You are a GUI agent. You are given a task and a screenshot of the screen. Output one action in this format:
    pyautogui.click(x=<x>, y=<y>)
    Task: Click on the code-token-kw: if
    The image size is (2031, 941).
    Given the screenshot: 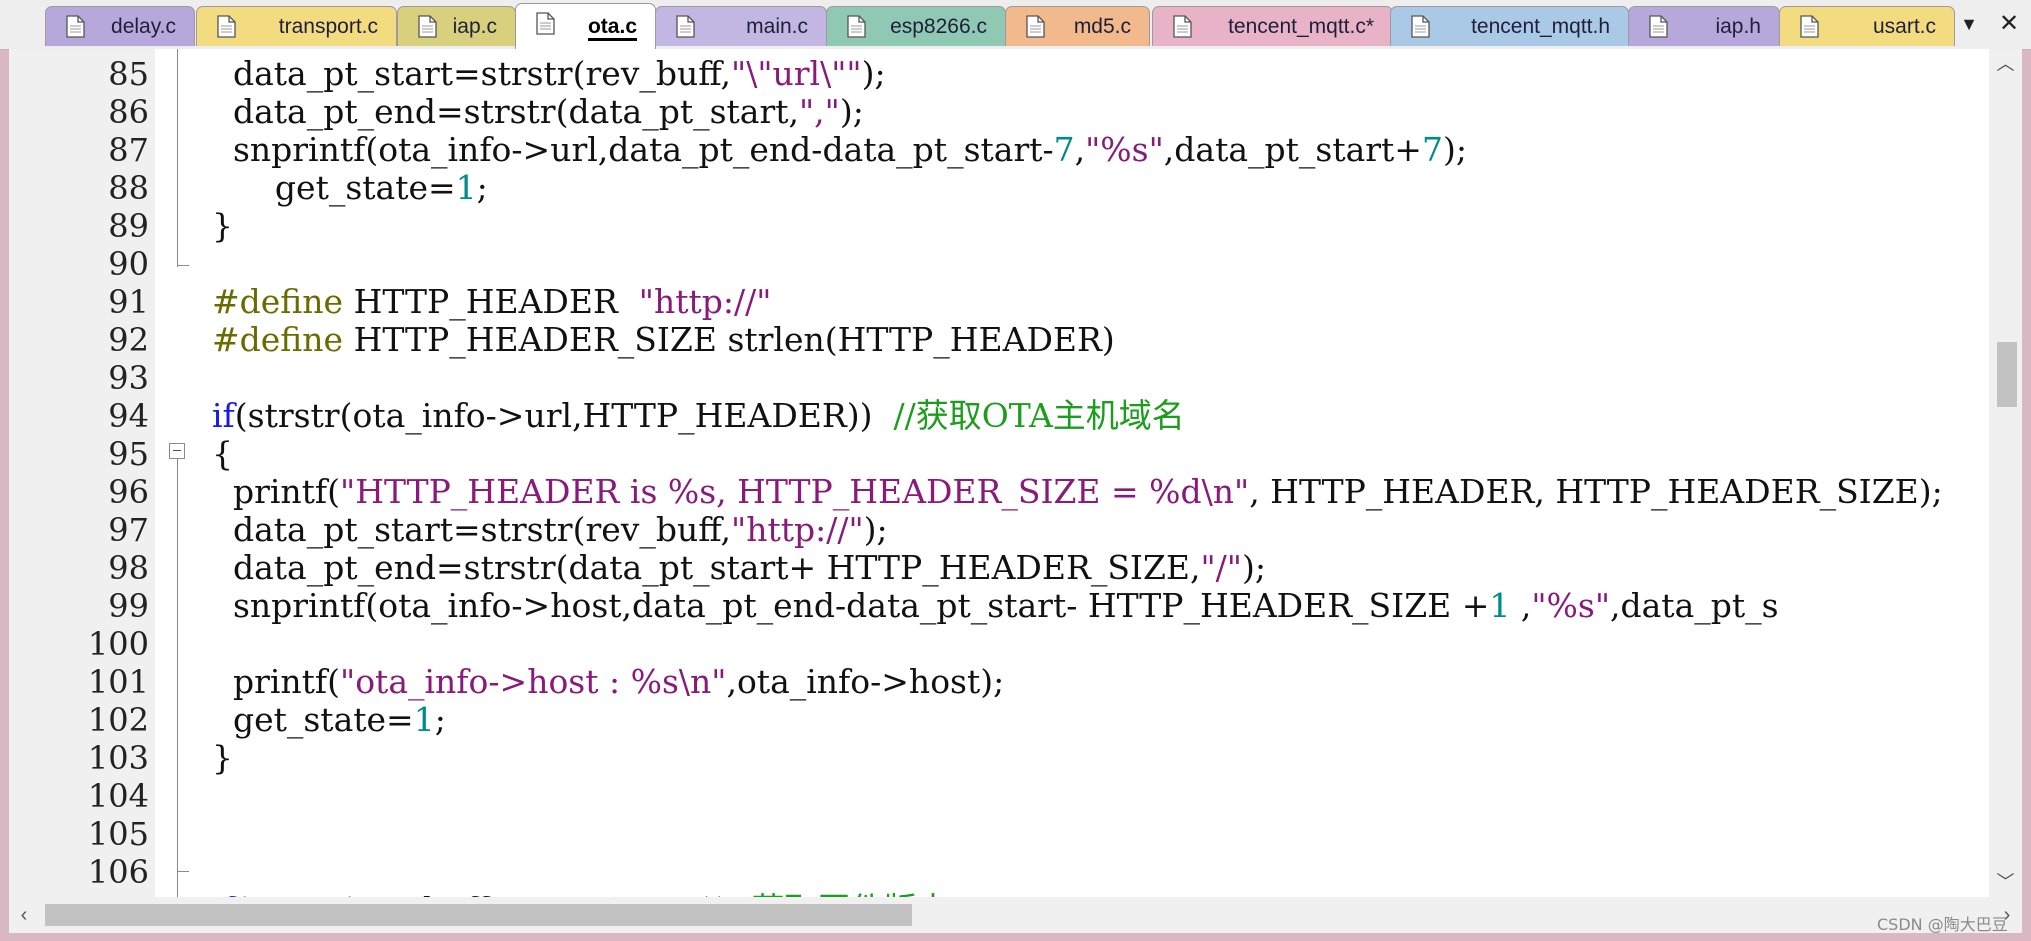 What is the action you would take?
    pyautogui.click(x=223, y=415)
    